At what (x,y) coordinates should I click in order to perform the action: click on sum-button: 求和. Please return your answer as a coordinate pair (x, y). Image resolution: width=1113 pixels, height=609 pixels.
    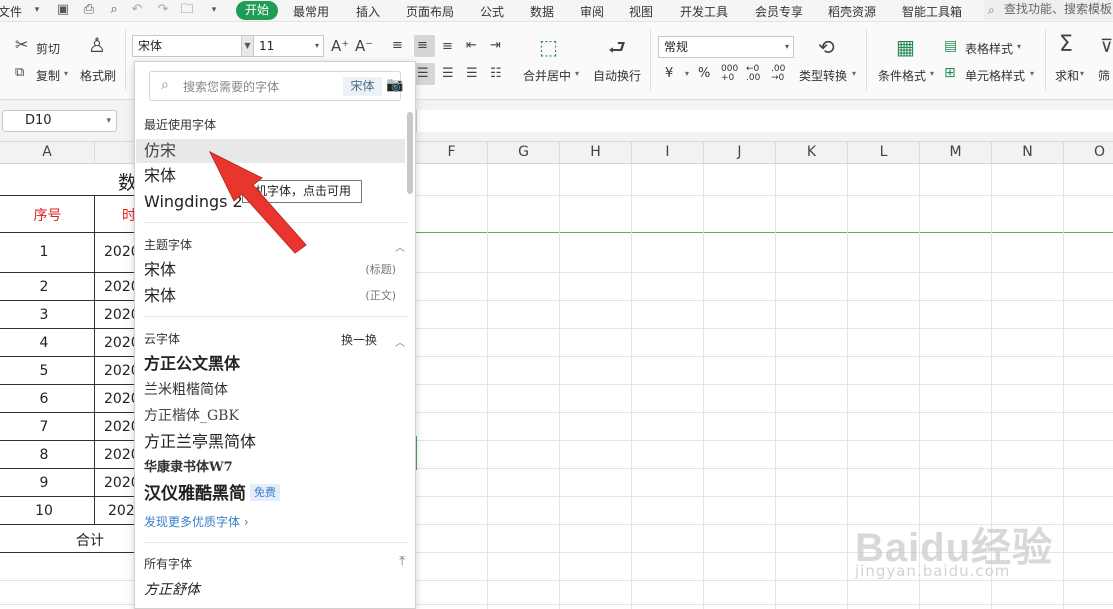
    Looking at the image, I should click on (1067, 75).